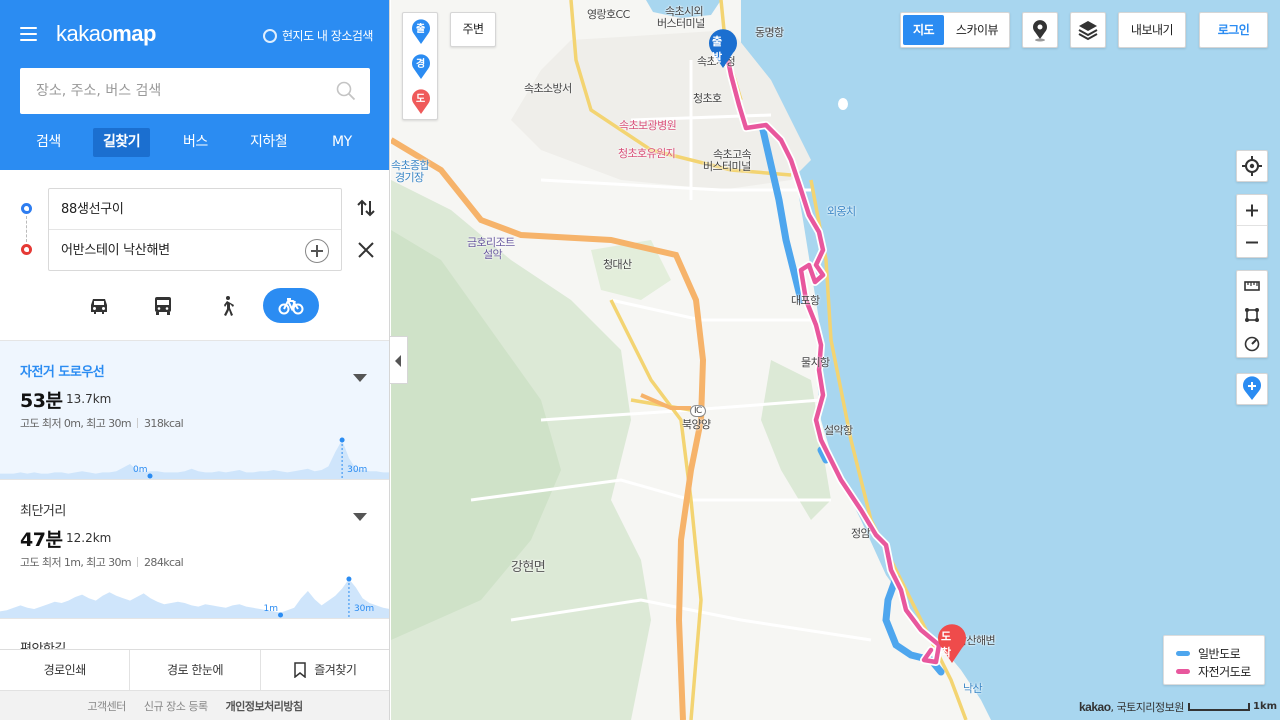 This screenshot has height=720, width=1280. What do you see at coordinates (342, 440) in the screenshot?
I see `max-elevation-point` at bounding box center [342, 440].